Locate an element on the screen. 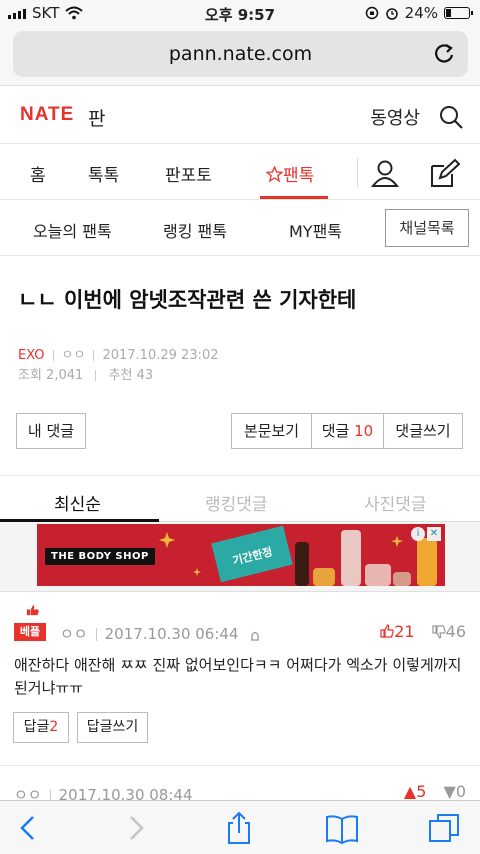 The height and width of the screenshot is (854, 480). ad-info-icon: i is located at coordinates (418, 534).